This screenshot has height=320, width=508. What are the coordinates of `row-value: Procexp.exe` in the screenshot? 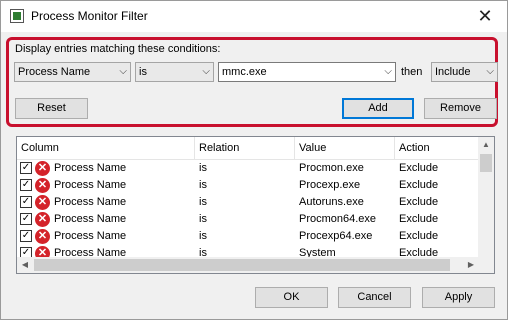 It's located at (330, 185).